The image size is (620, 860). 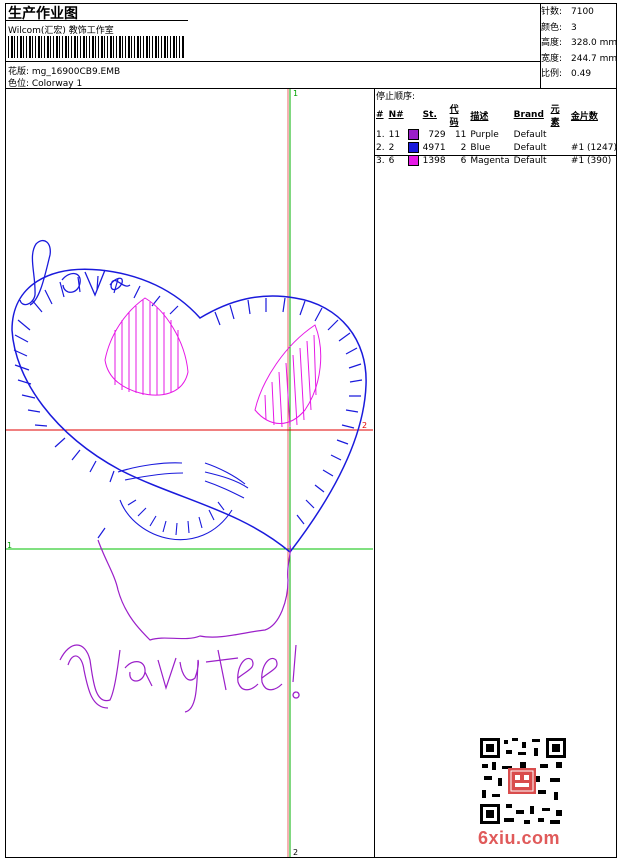 I want to click on body-outline, so click(x=194, y=590).